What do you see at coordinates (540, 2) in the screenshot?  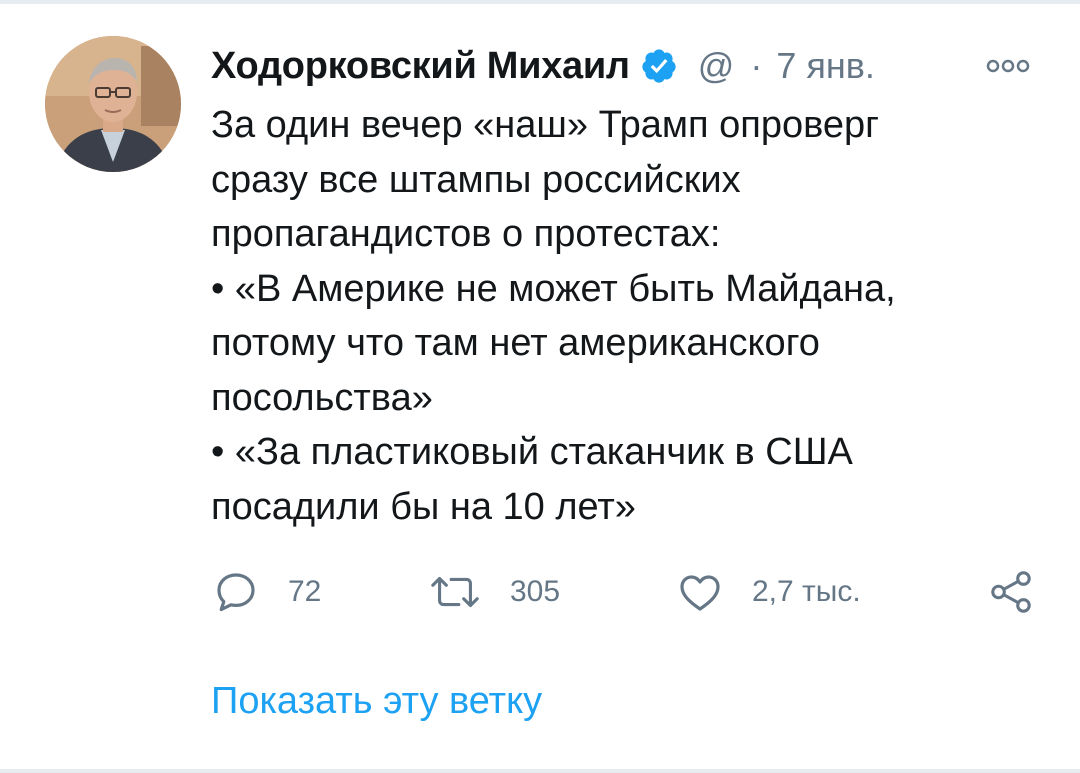 I see `top-divider` at bounding box center [540, 2].